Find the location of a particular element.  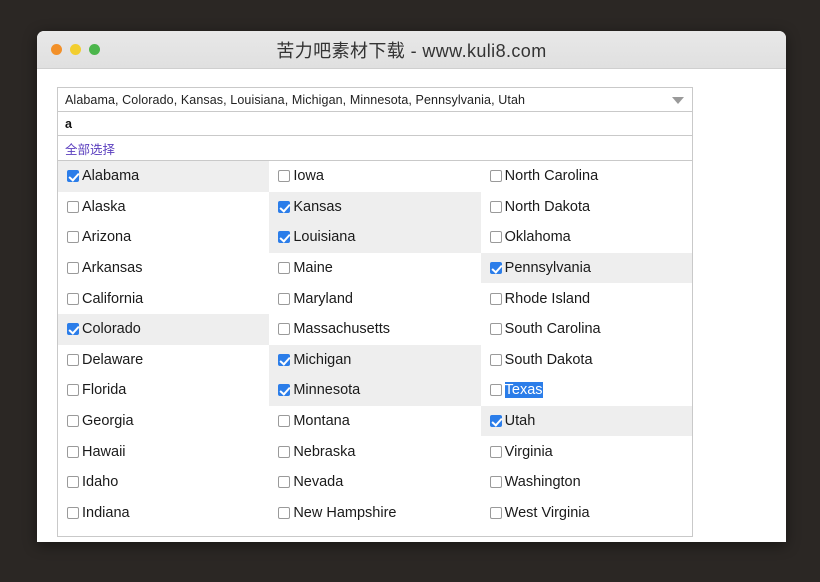

option-row: Kansas is located at coordinates (375, 207).